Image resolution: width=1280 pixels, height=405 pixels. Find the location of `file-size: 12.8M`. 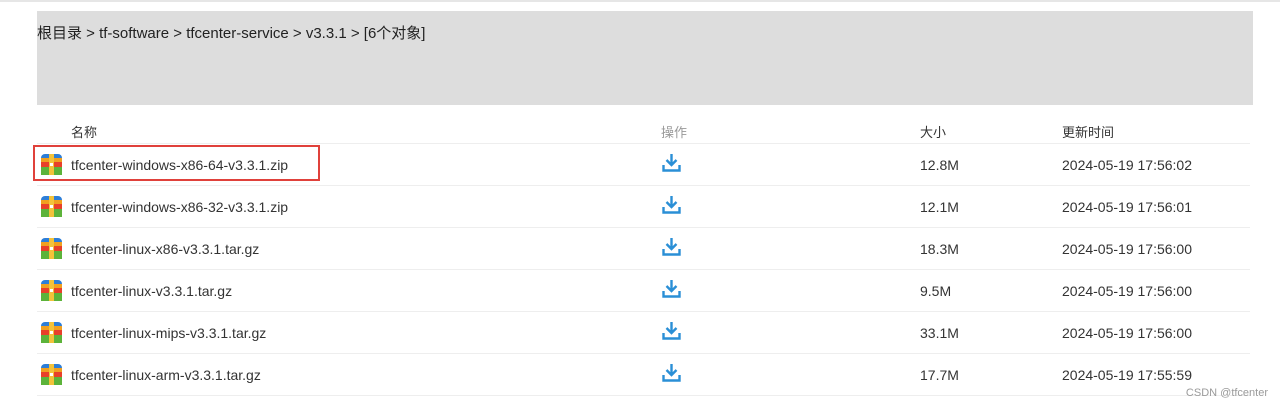

file-size: 12.8M is located at coordinates (939, 165).